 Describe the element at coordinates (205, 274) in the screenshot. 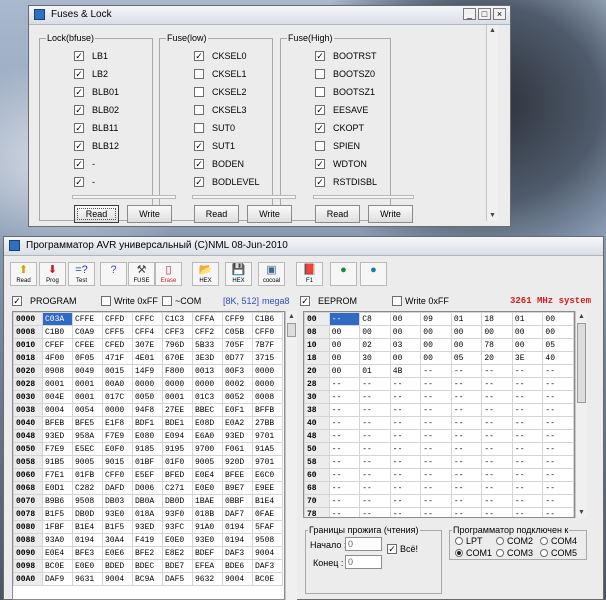

I see `toolbar-button-hex: 📂 HEX` at that location.